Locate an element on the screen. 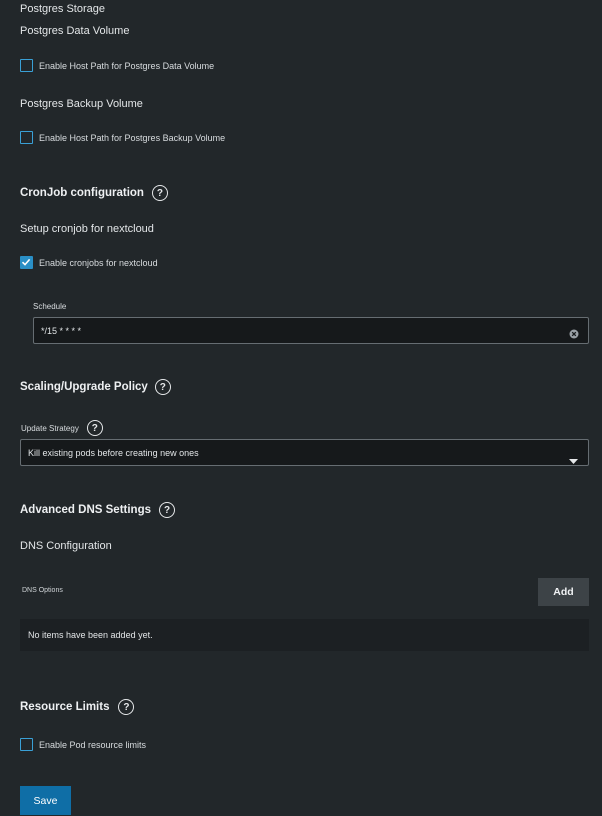 This screenshot has height=816, width=602. checkmark-icon is located at coordinates (26, 262).